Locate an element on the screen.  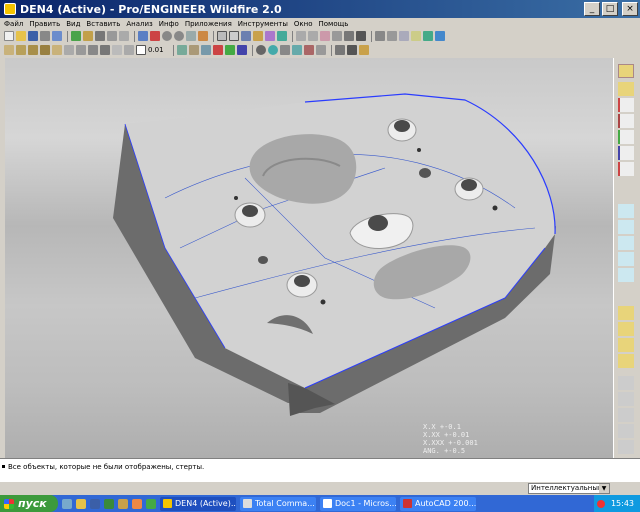
rib-icon is located at coordinates (93, 50).